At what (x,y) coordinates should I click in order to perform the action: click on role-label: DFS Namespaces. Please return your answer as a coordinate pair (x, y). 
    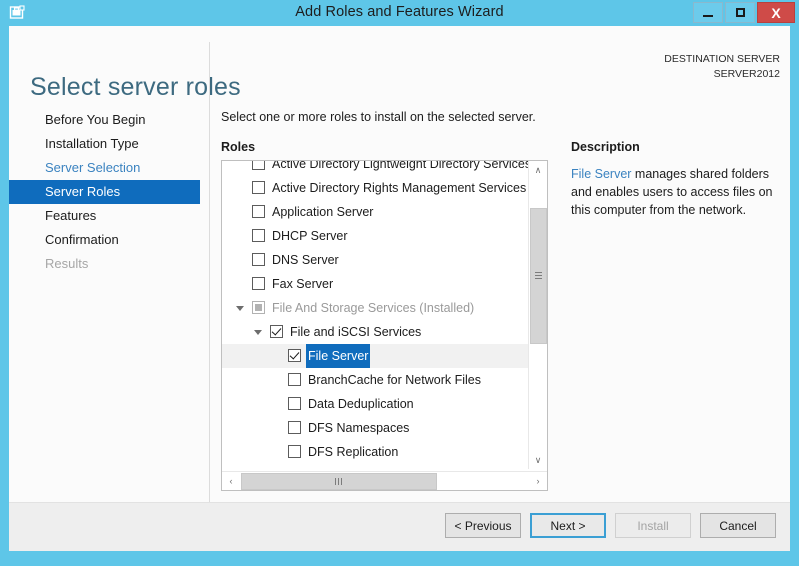
    Looking at the image, I should click on (359, 428).